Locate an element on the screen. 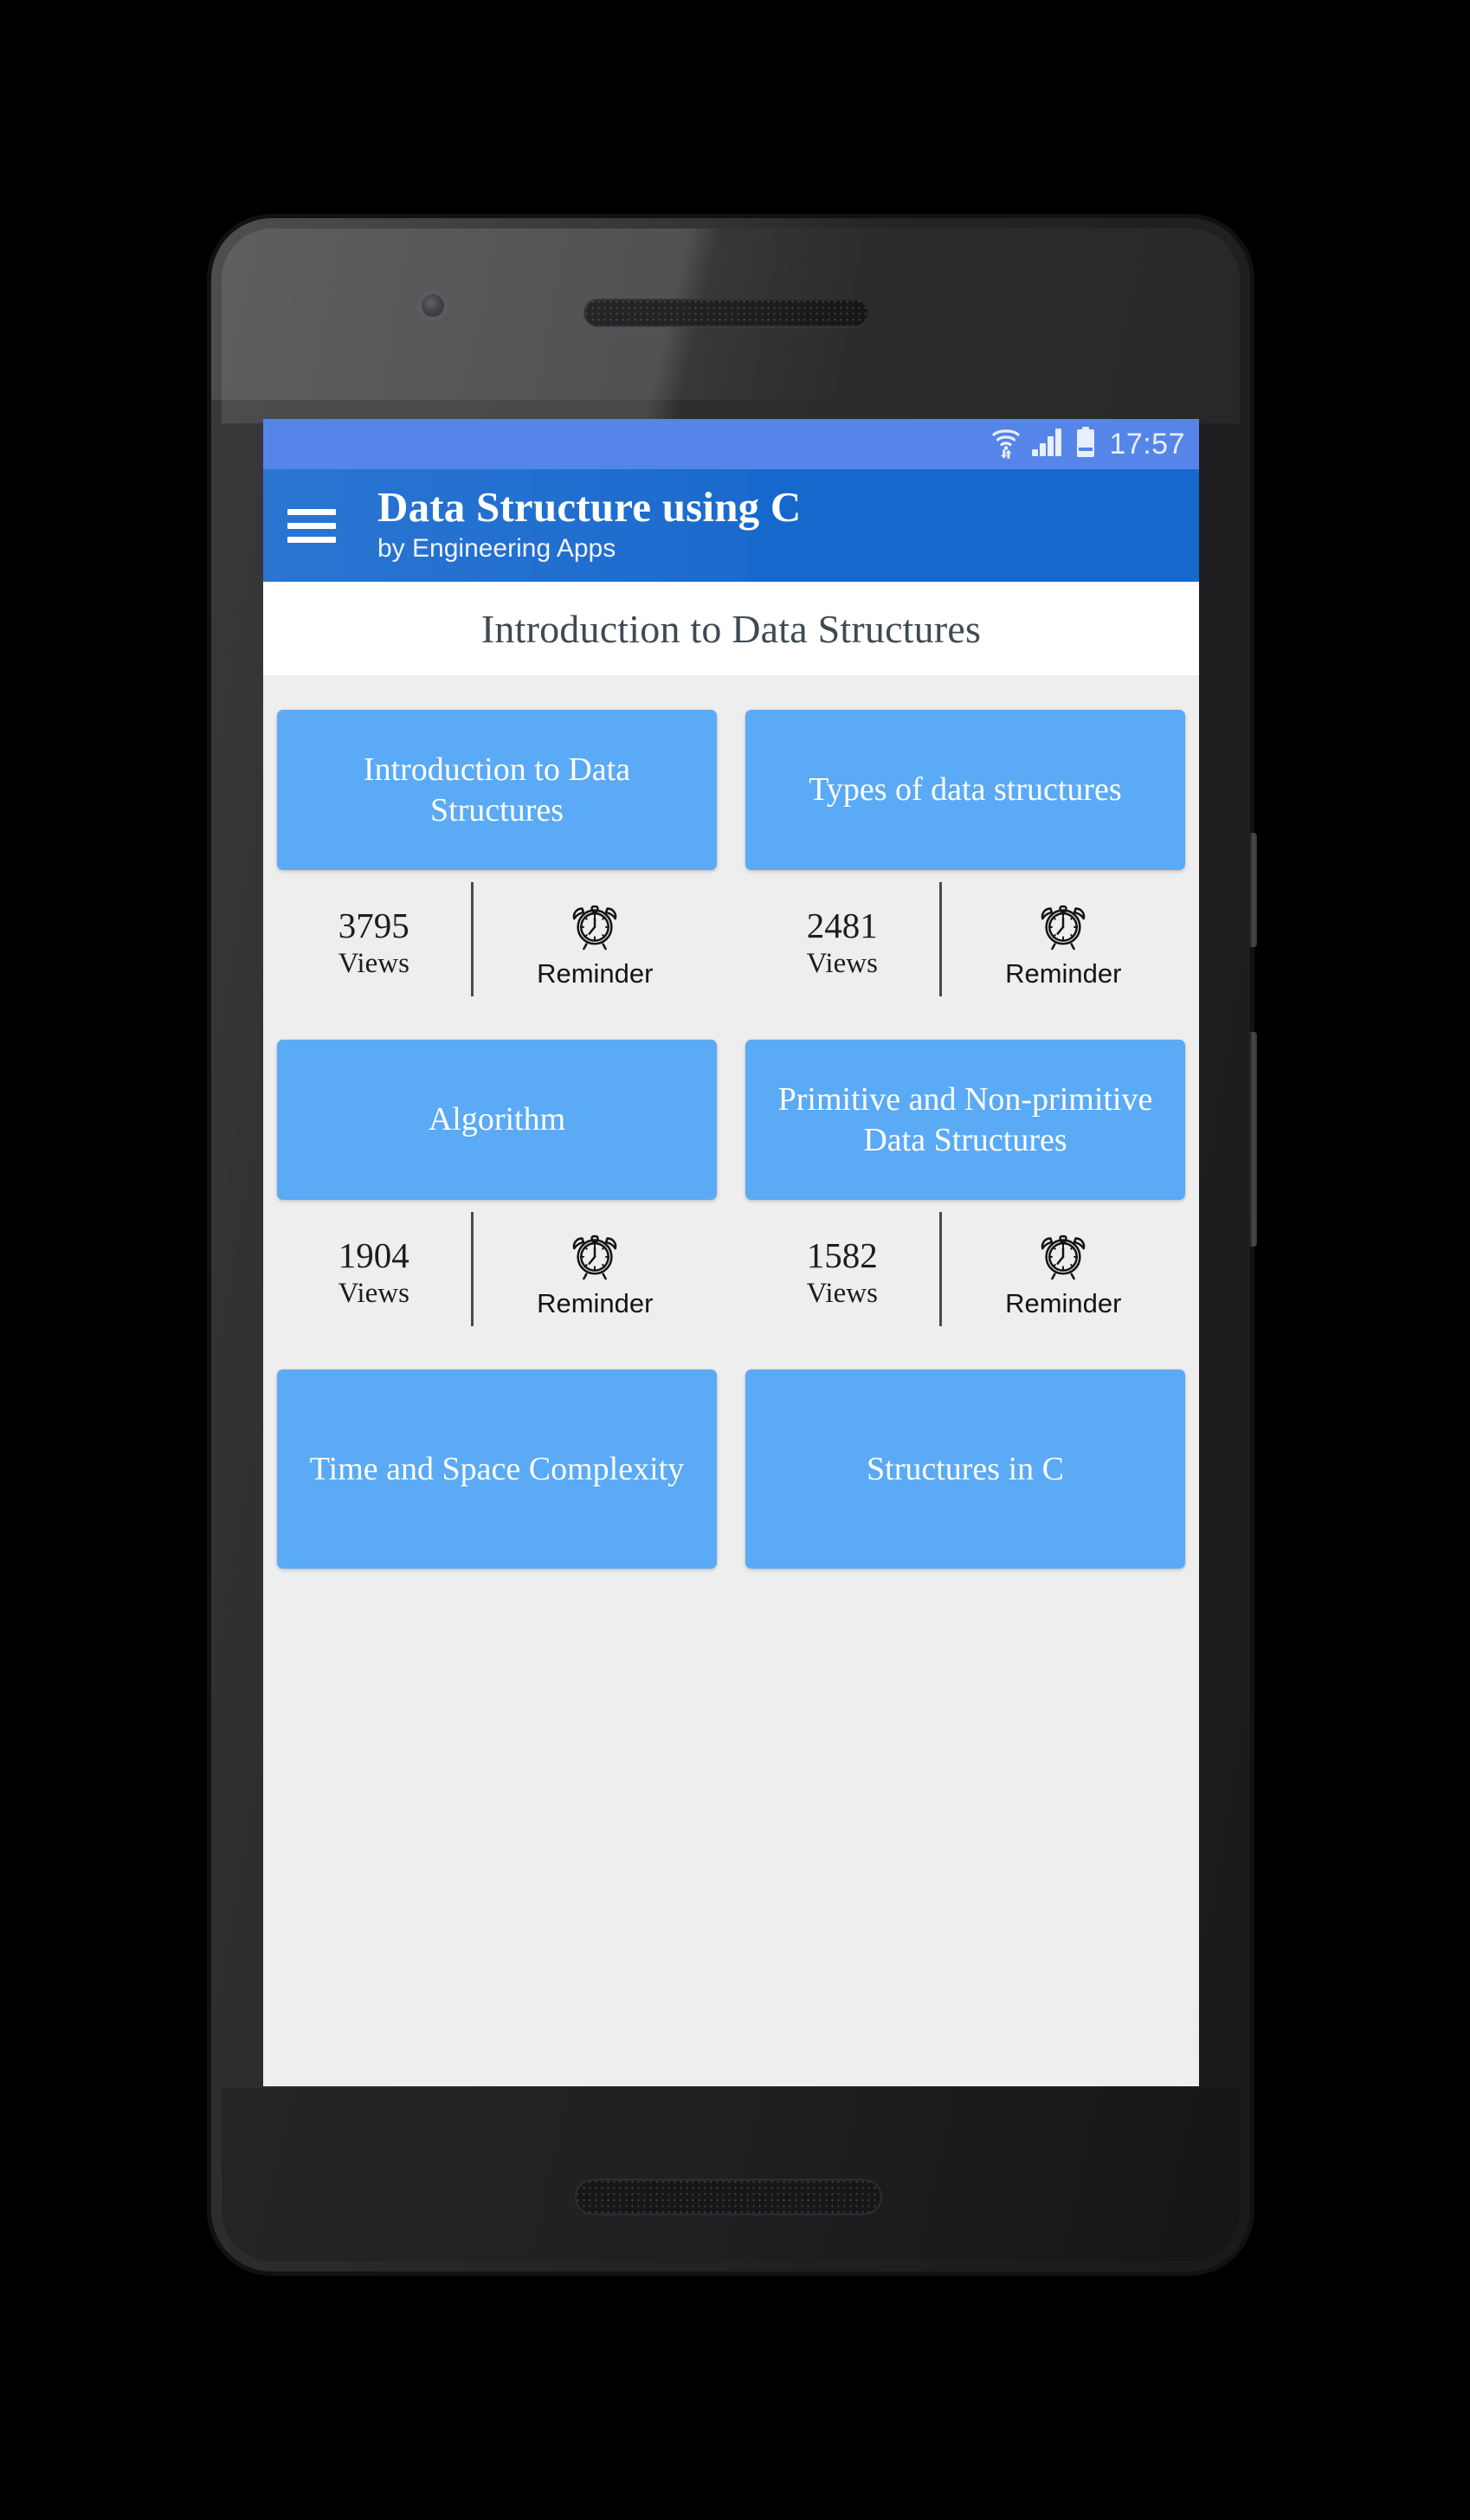 The image size is (1470, 2520). wifi-icon is located at coordinates (1006, 444).